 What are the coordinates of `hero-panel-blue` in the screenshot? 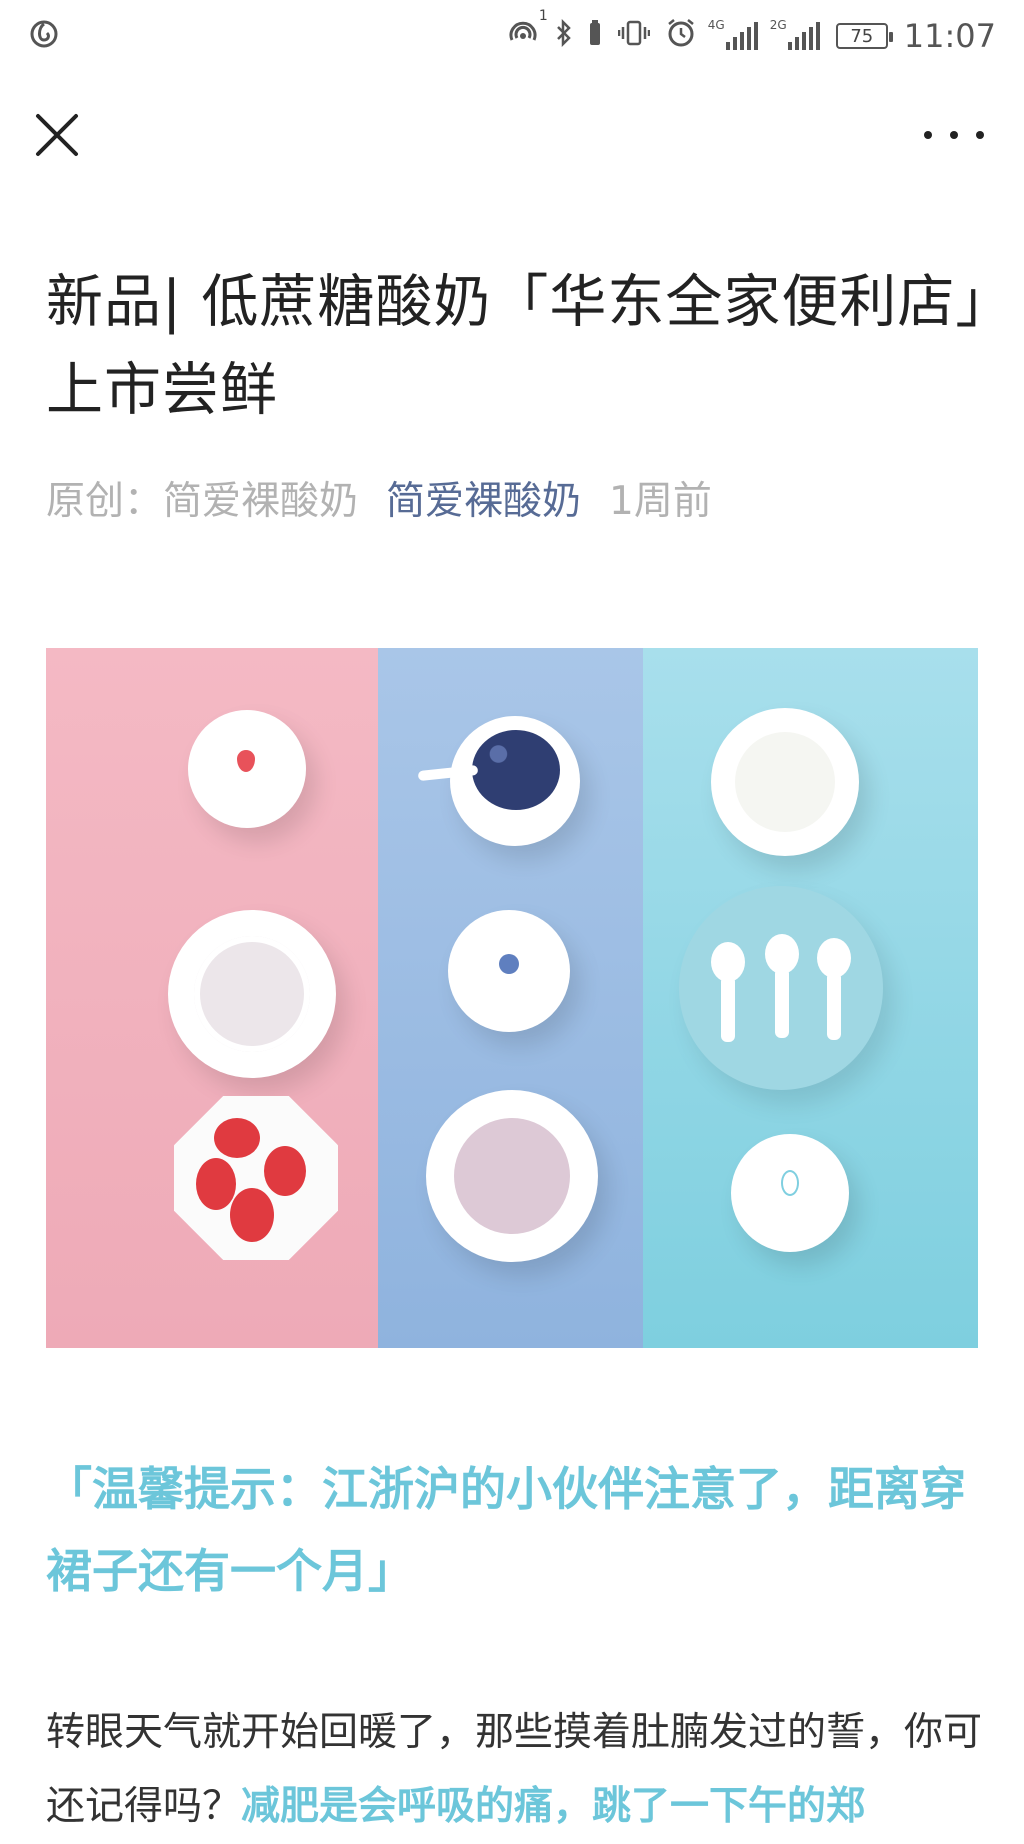 It's located at (510, 998).